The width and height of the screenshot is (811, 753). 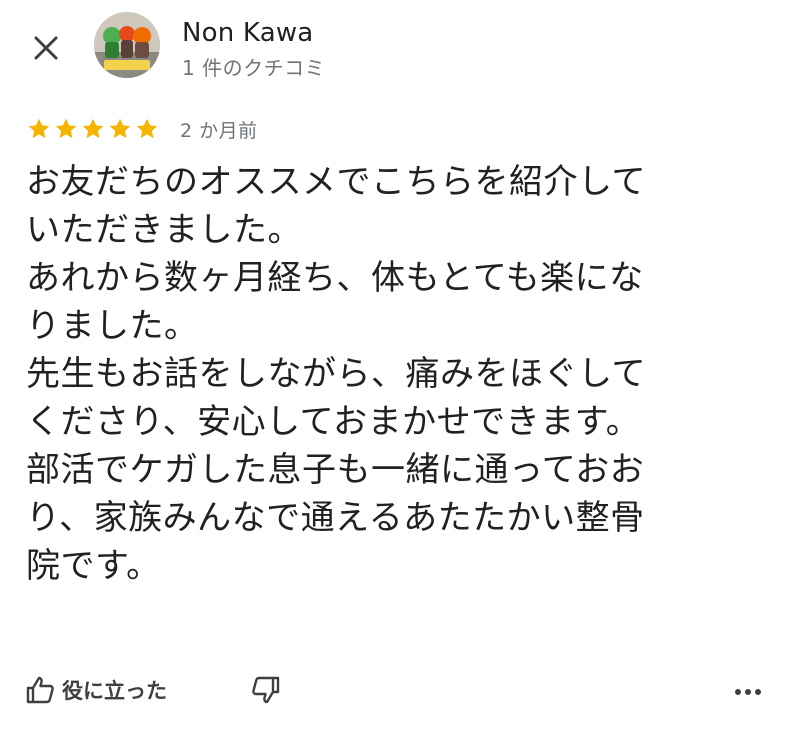 I want to click on star-rating, so click(x=93, y=129).